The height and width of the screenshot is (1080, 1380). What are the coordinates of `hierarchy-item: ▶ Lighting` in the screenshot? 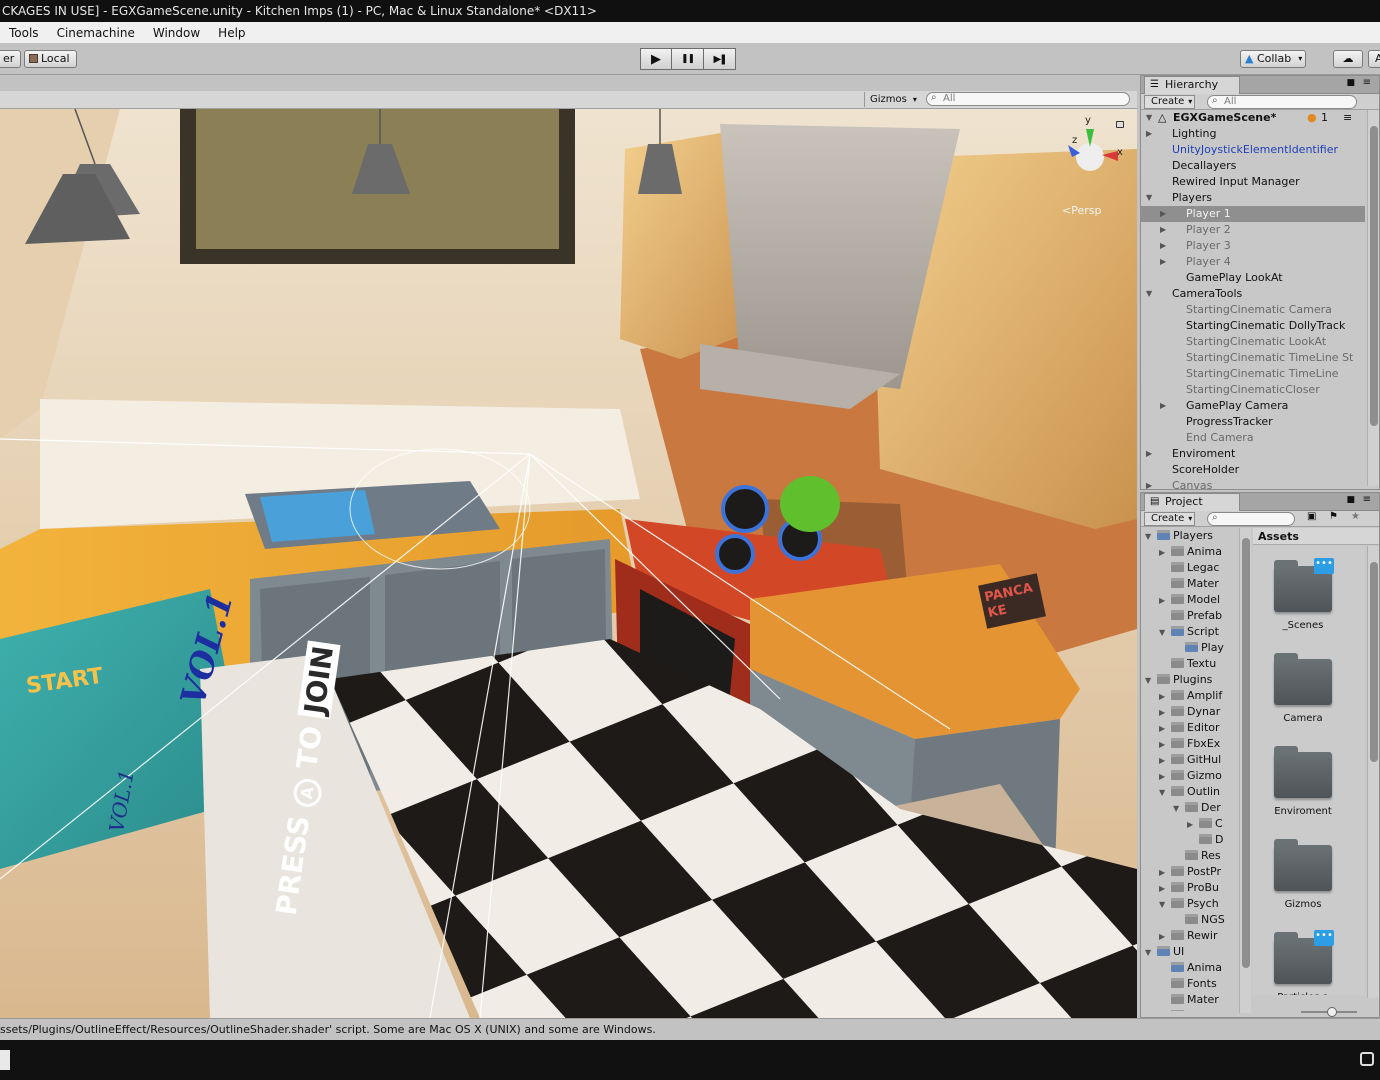 It's located at (1253, 134).